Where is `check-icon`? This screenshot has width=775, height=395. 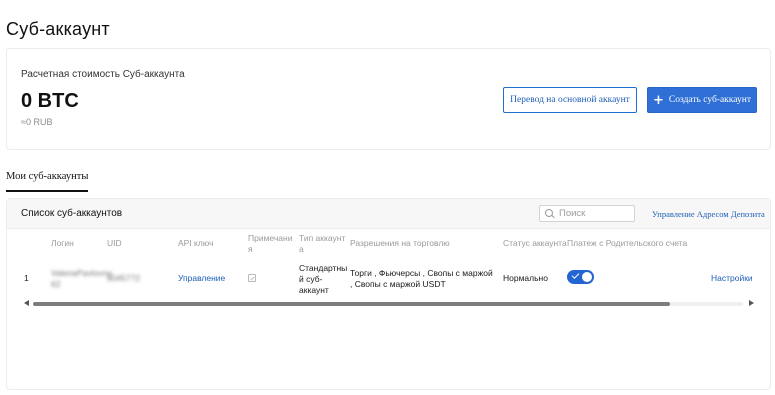 check-icon is located at coordinates (575, 275).